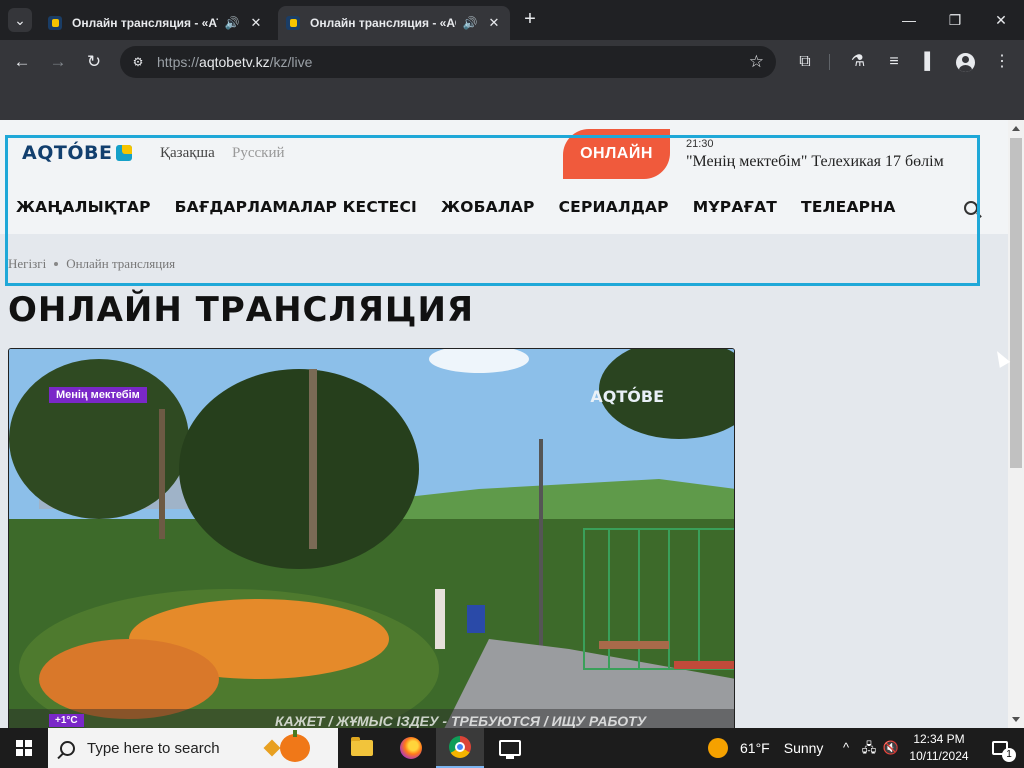 The width and height of the screenshot is (1024, 768). Describe the element at coordinates (1009, 755) in the screenshot. I see `notification-count: 1` at that location.